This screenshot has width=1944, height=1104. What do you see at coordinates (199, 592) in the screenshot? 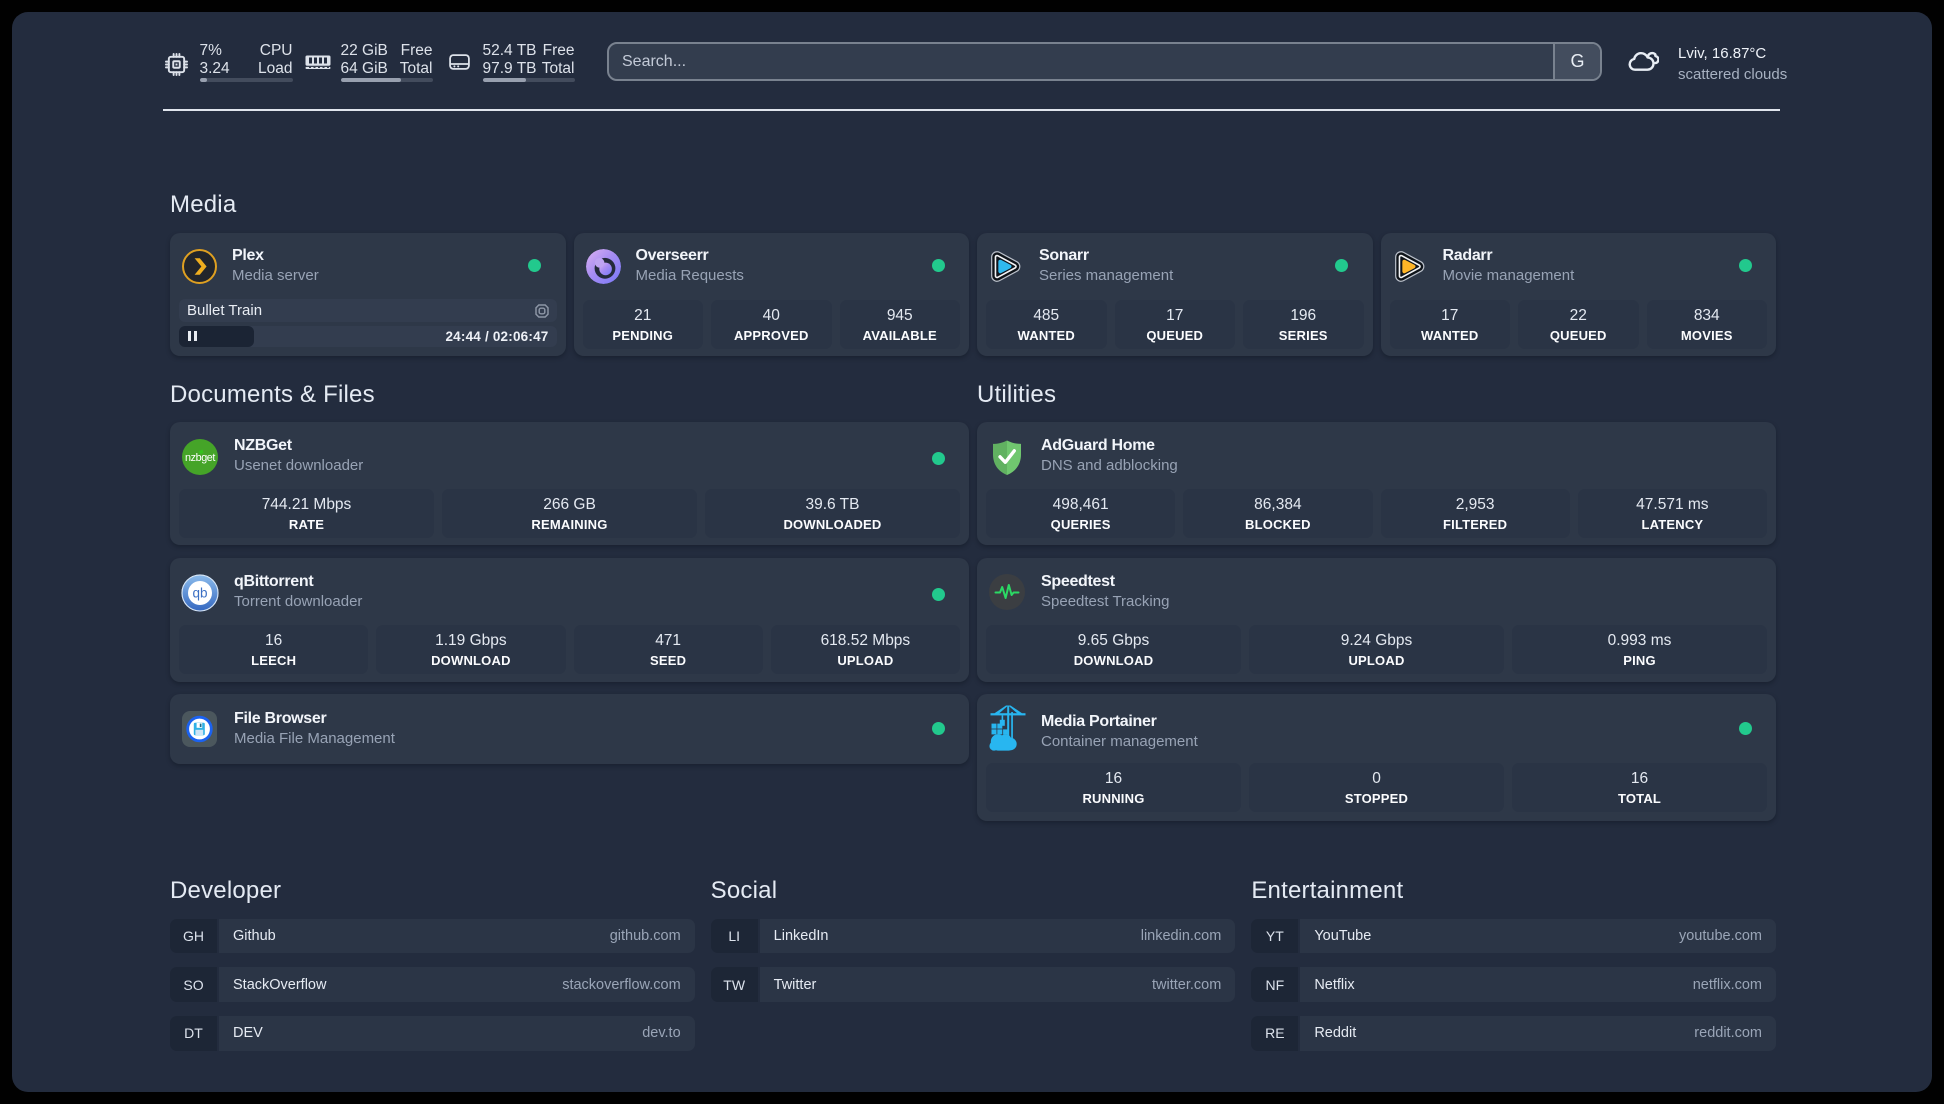
I see `svg-text: qb` at bounding box center [199, 592].